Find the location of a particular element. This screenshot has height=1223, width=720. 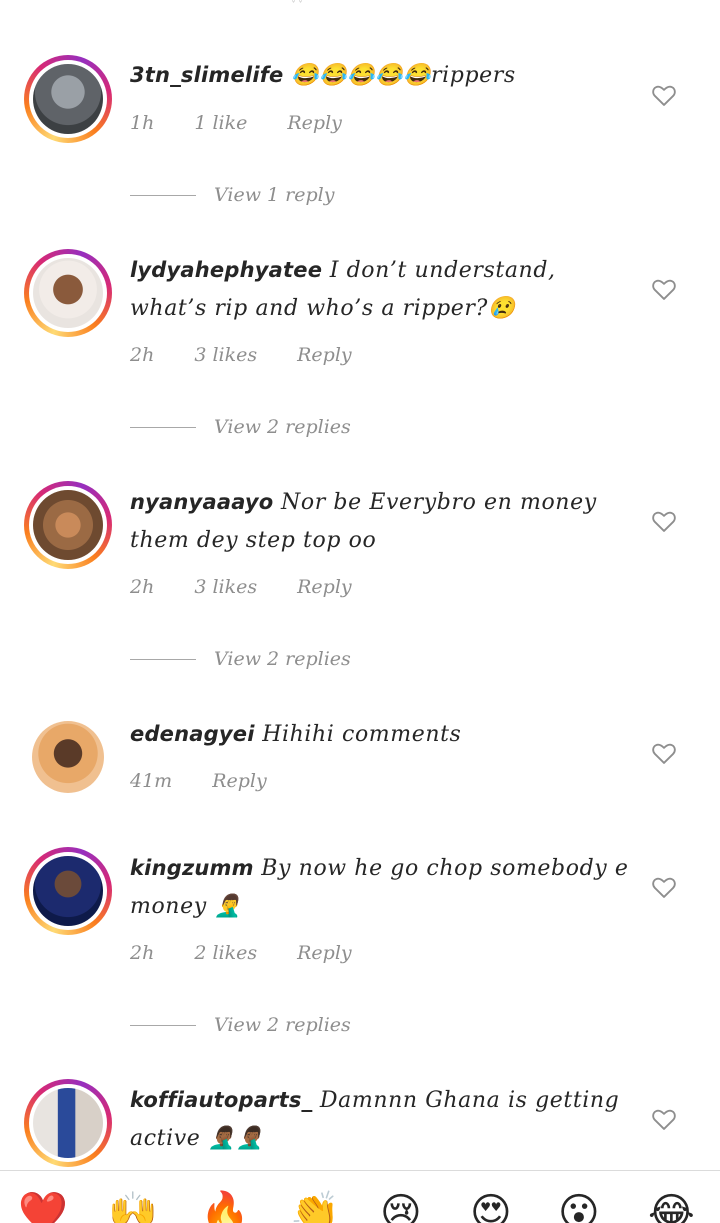

comment-text: edenagyei Hihihi comments is located at coordinates (380, 734).